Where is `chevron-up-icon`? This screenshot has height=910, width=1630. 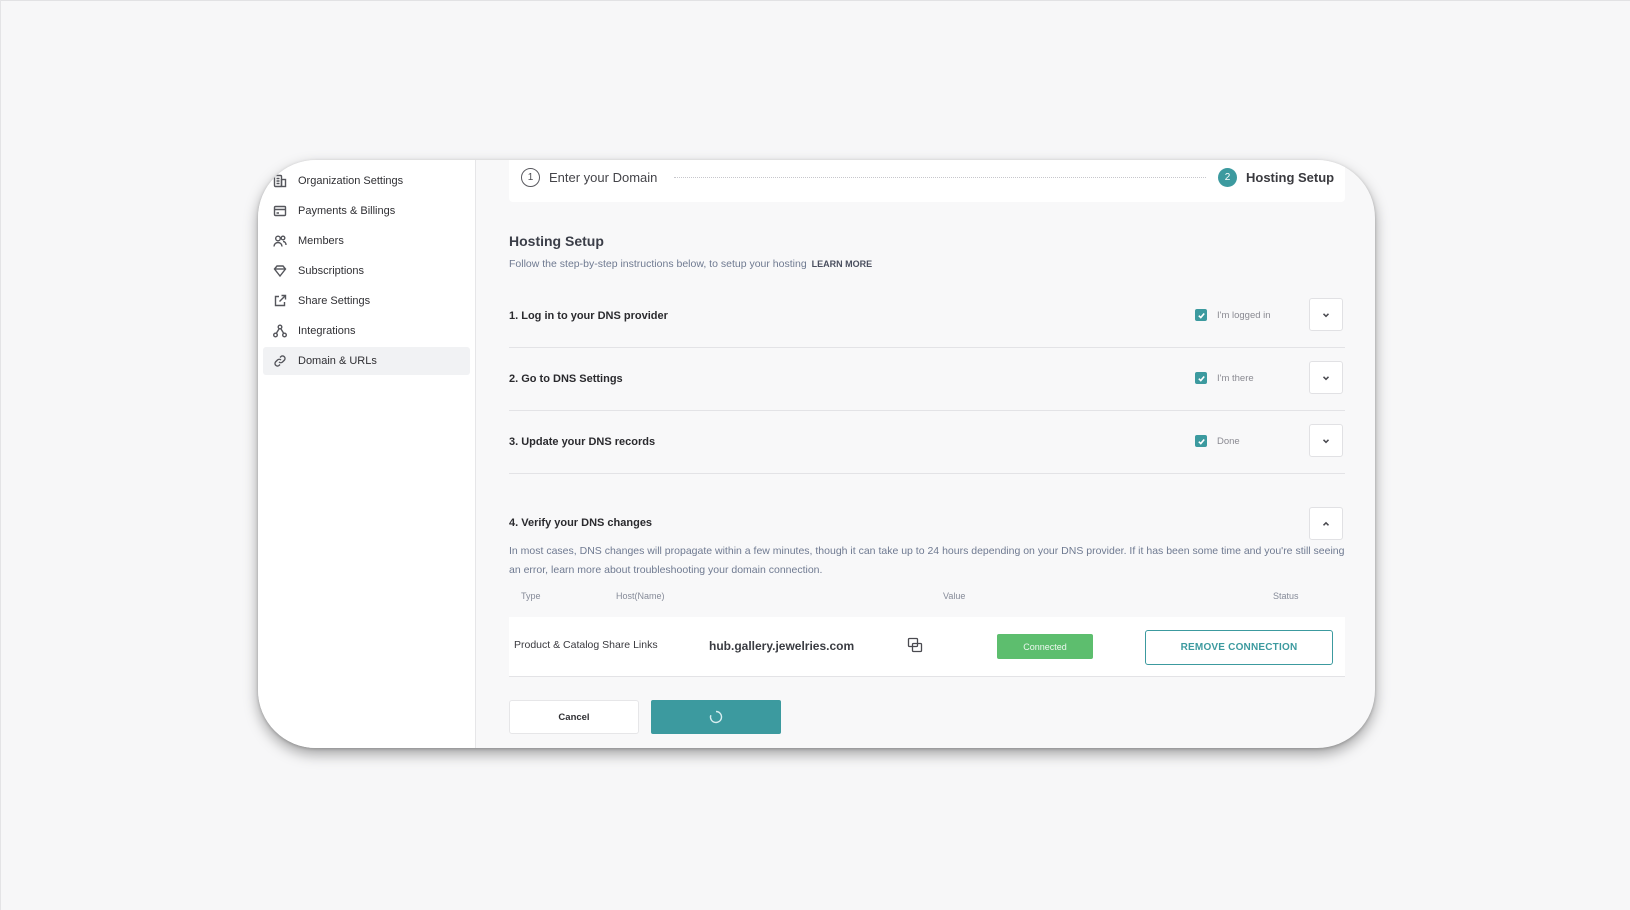
chevron-up-icon is located at coordinates (1326, 523).